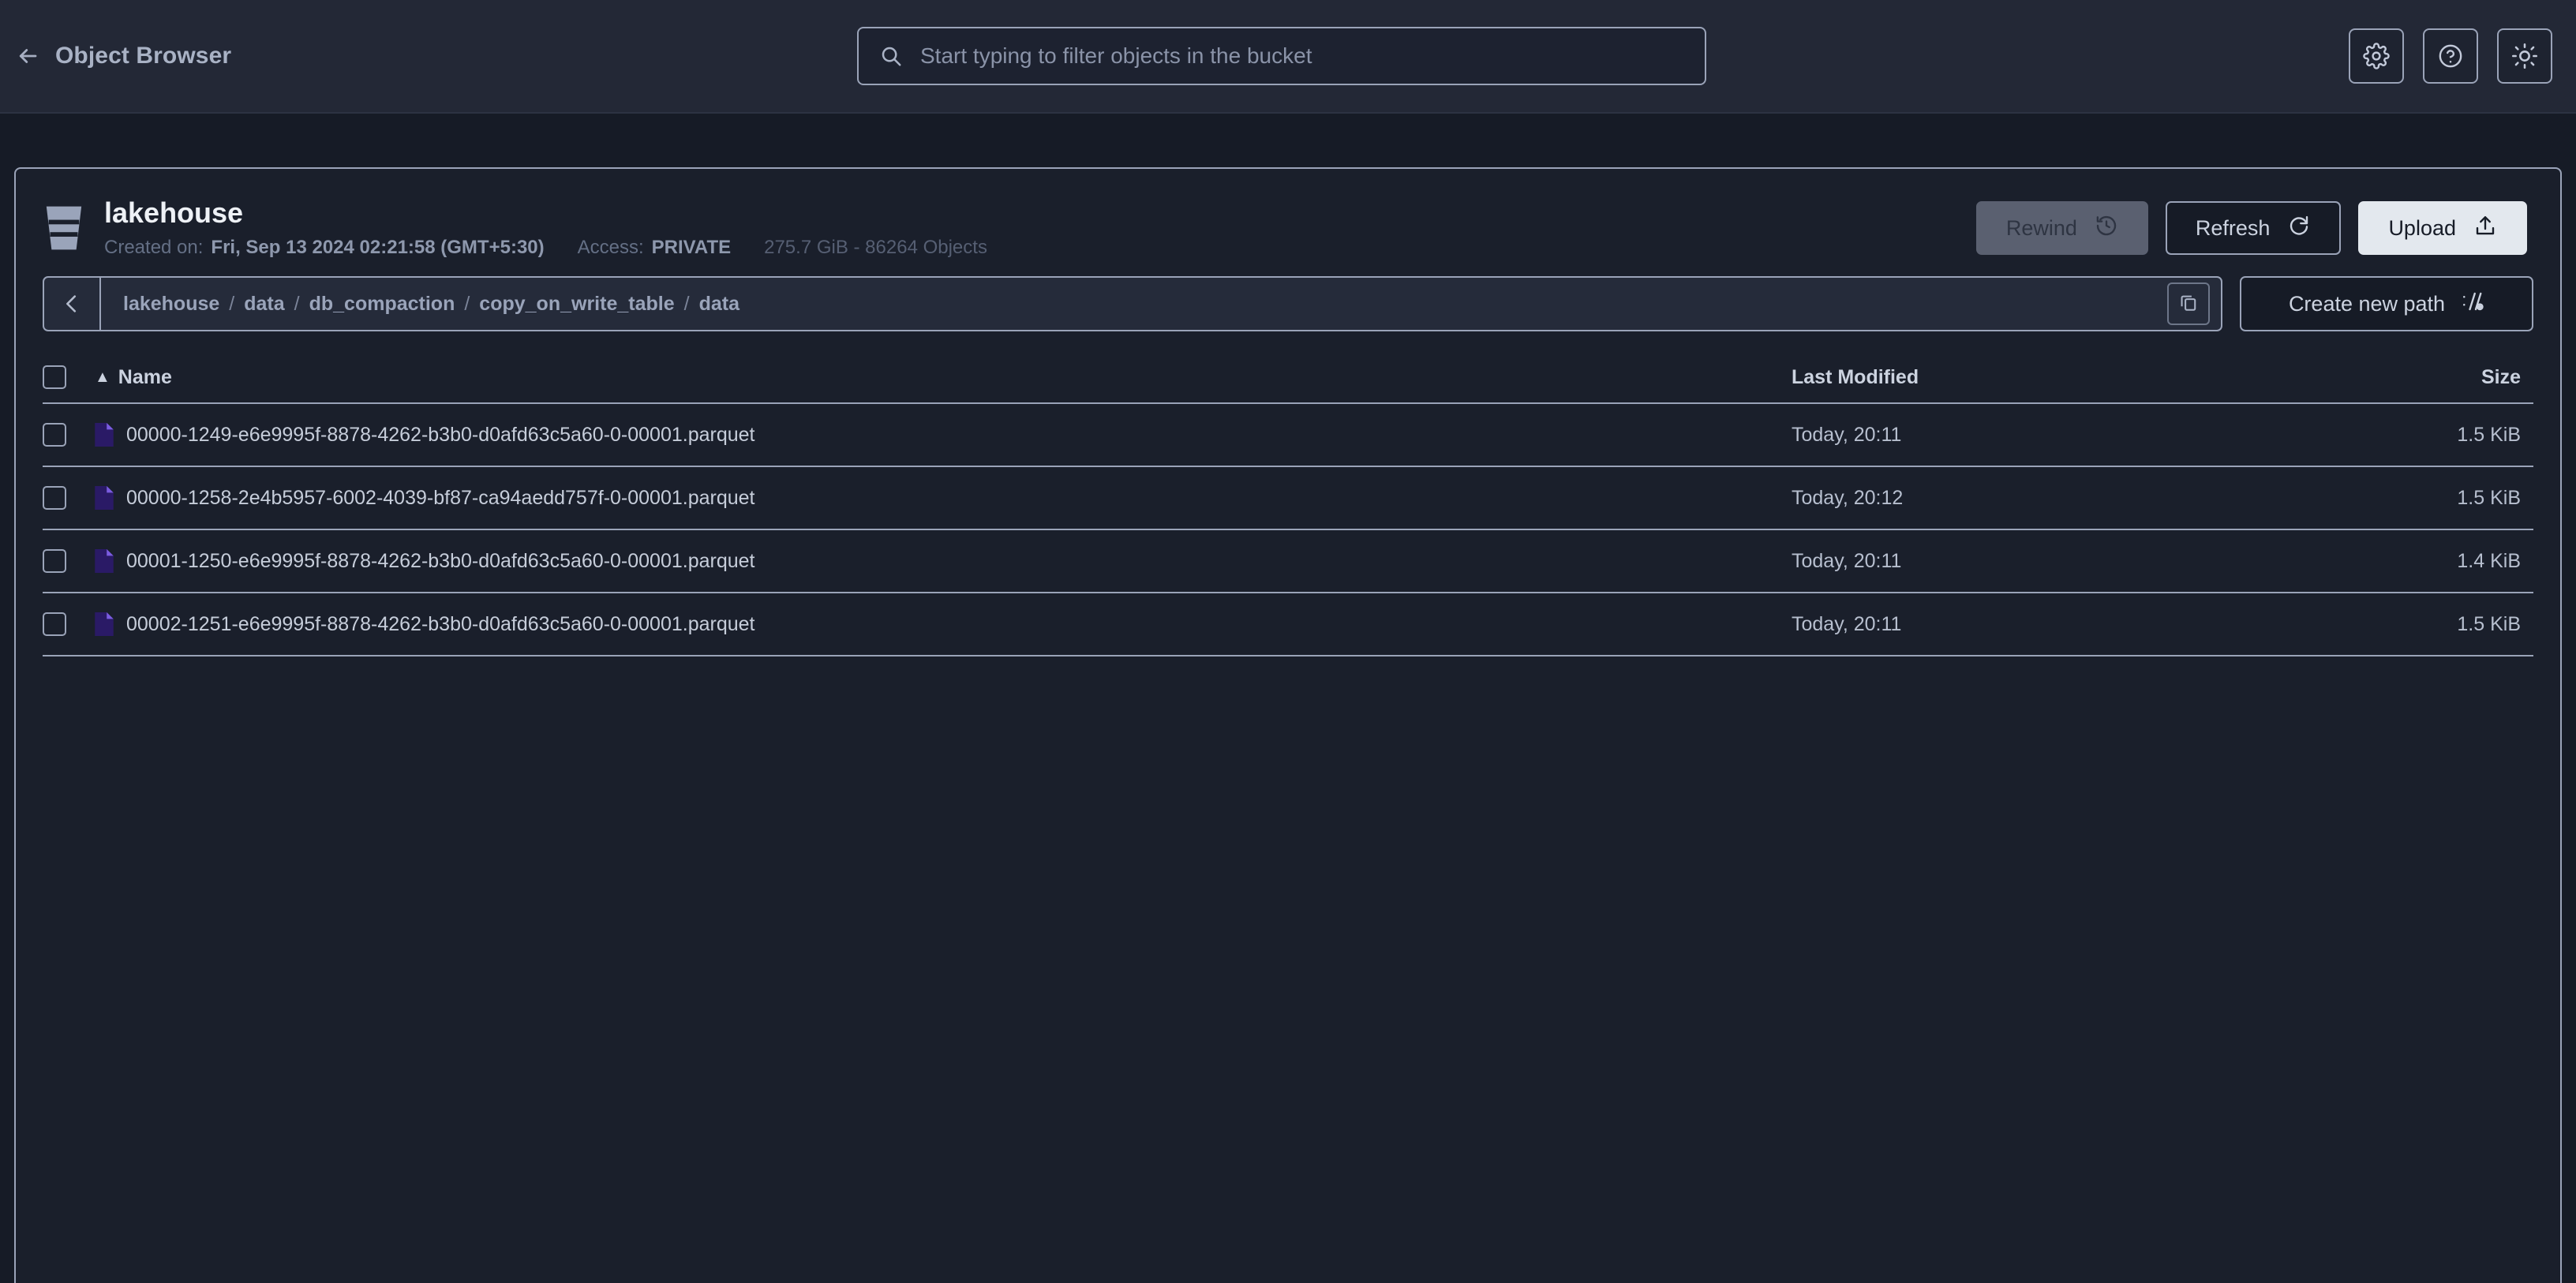 The height and width of the screenshot is (1283, 2576). I want to click on refresh-icon, so click(2299, 228).